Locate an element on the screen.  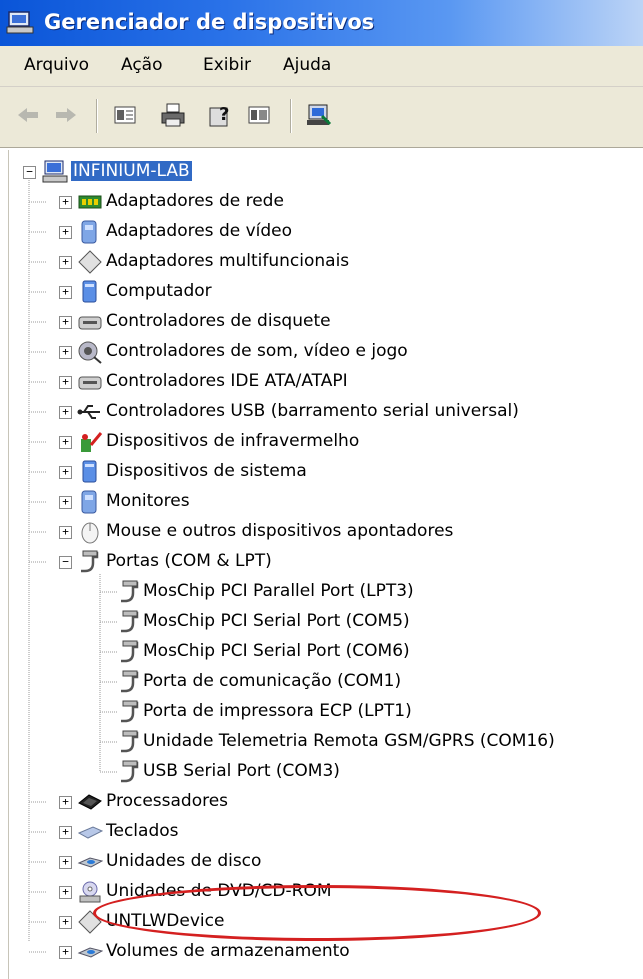
tree-category: + Adaptadores de vídeo is located at coordinates (319, 232).